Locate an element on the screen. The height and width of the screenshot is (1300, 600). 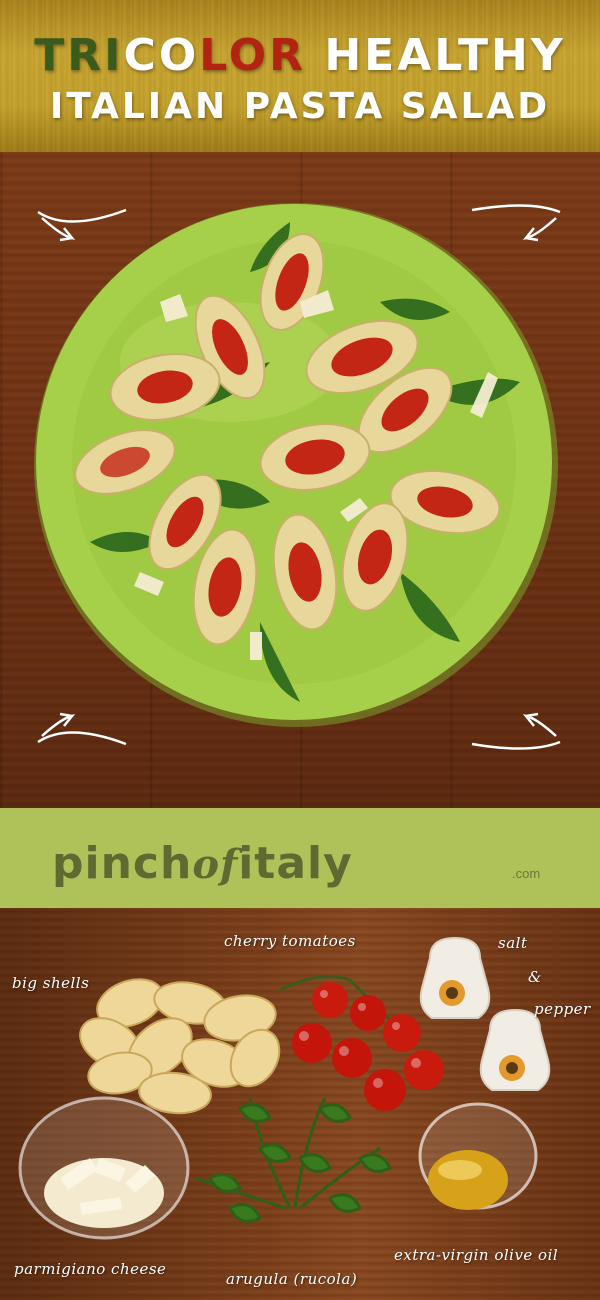
brand-logo: pinchofitaly is located at coordinates (202, 863).